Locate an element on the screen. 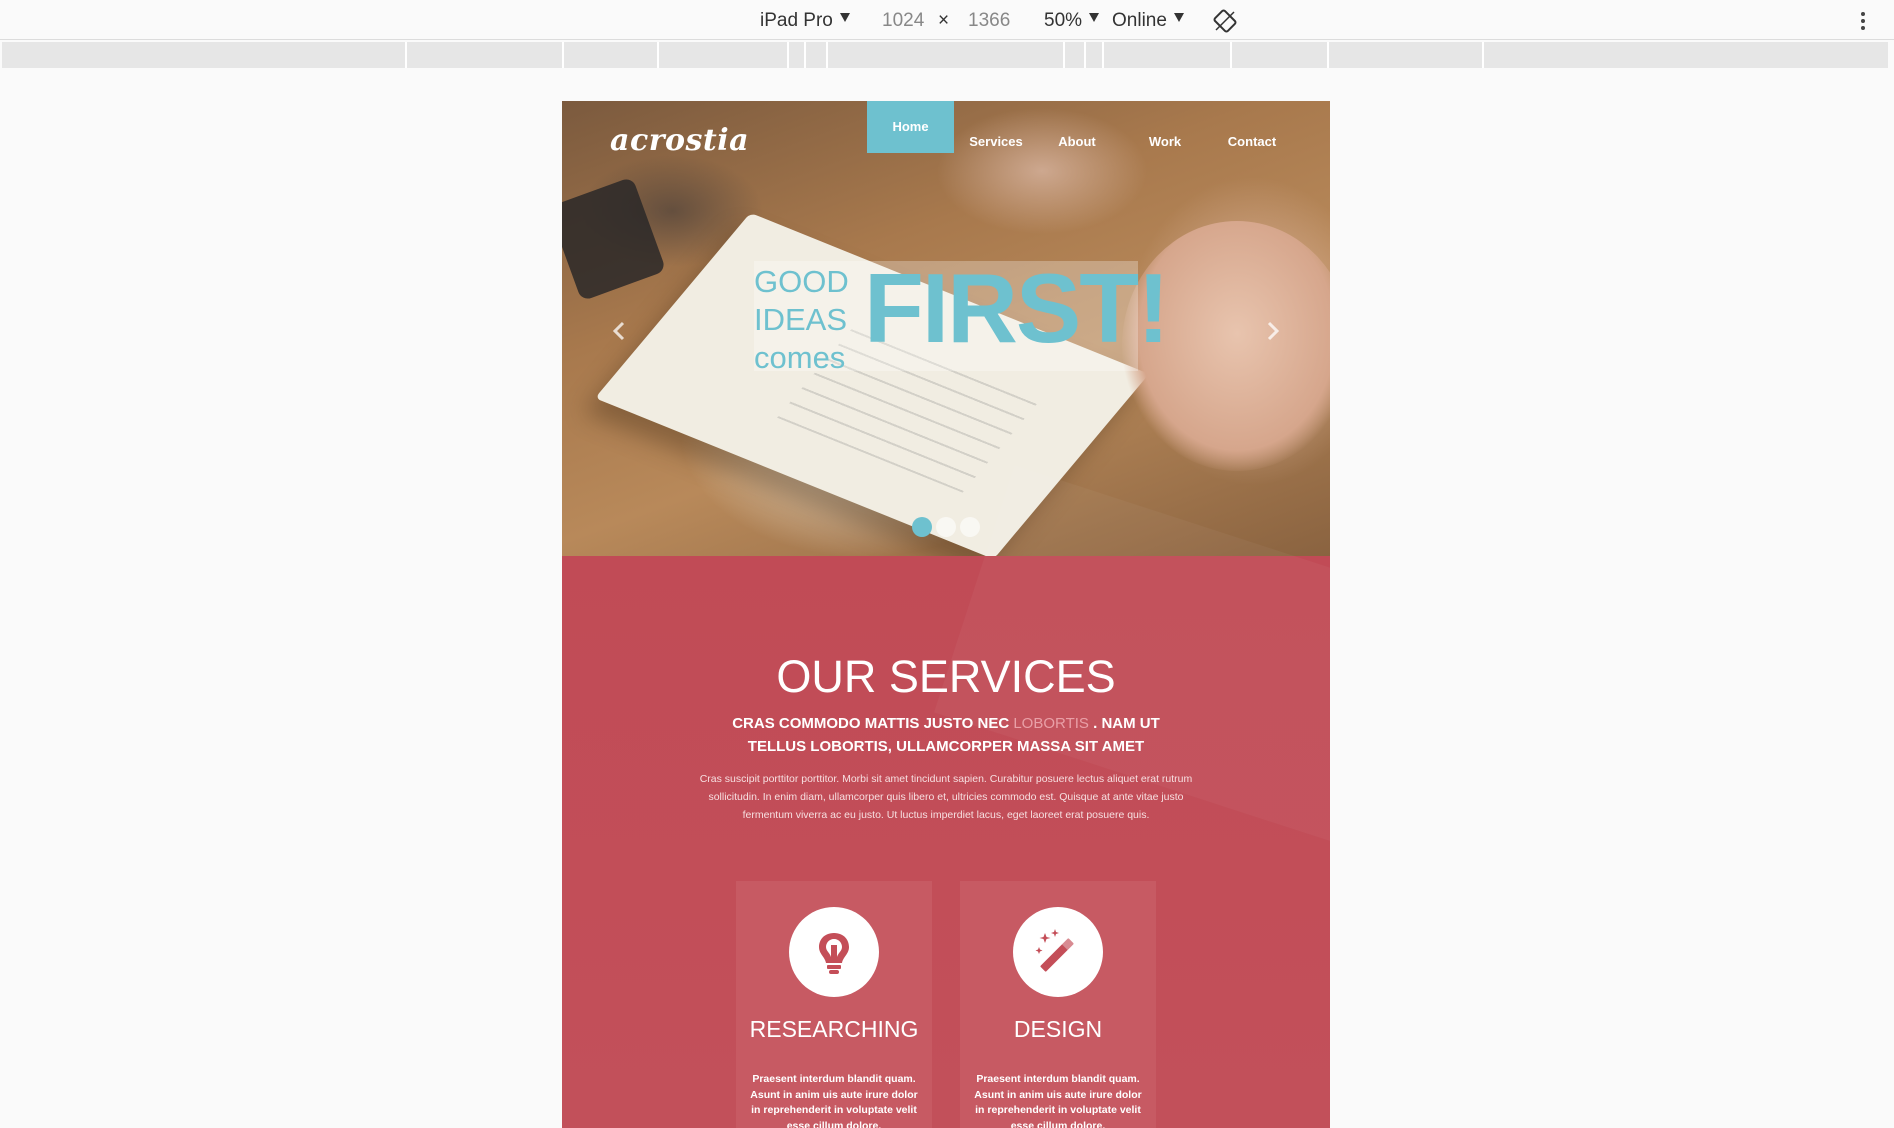 The height and width of the screenshot is (1128, 1894). width-input: 1024 is located at coordinates (903, 21).